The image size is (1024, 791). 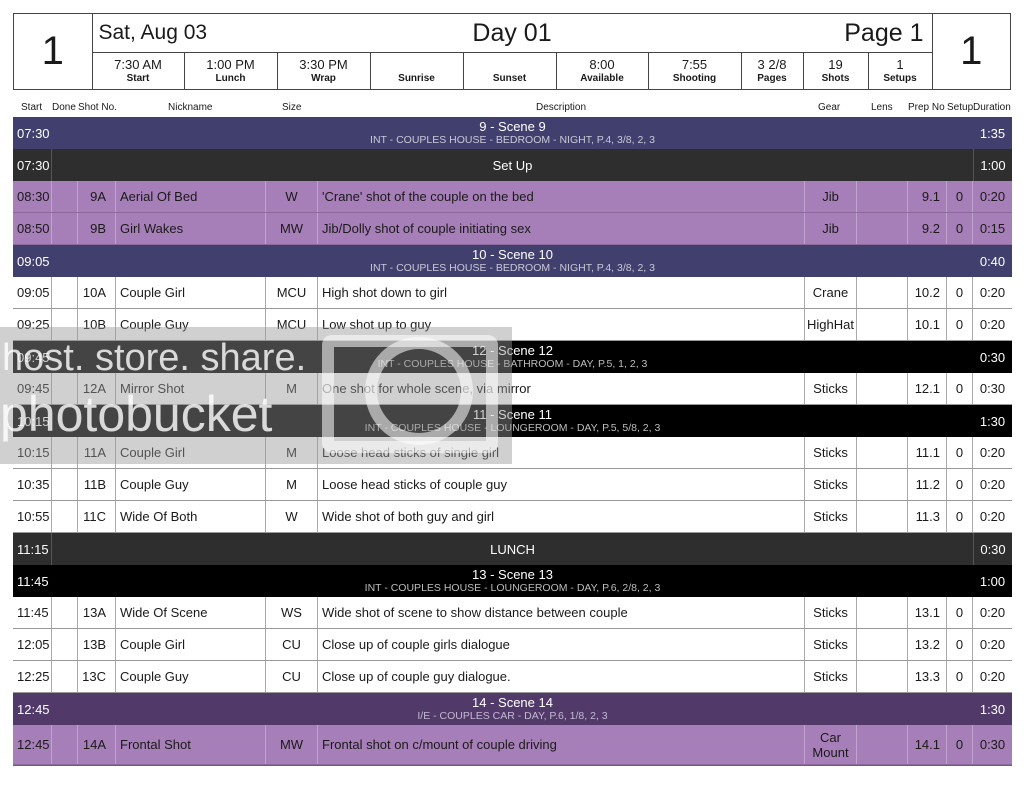 What do you see at coordinates (292, 228) in the screenshot?
I see `shot-size: MW` at bounding box center [292, 228].